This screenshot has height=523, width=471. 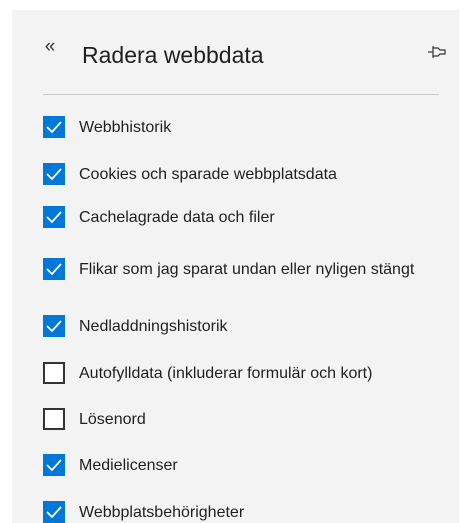 I want to click on option-label: Nedladdningshistorik, so click(x=153, y=326).